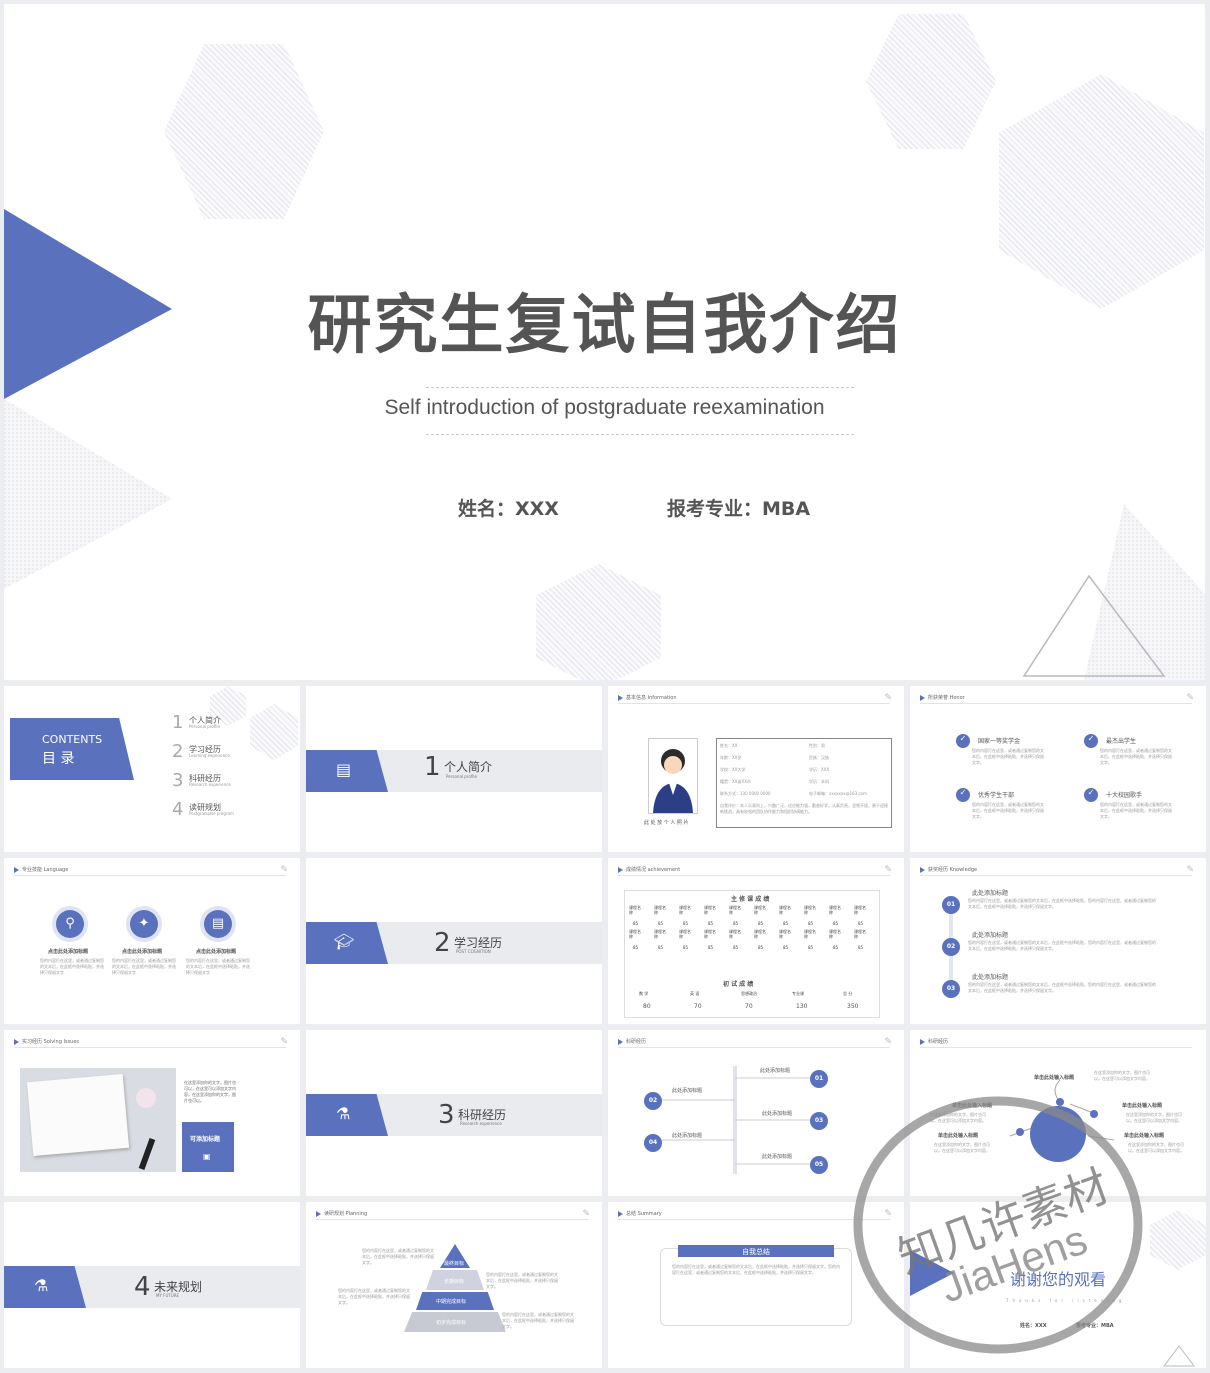 This screenshot has height=1373, width=1210. Describe the element at coordinates (98, 1120) in the screenshot. I see `notebook-image` at that location.